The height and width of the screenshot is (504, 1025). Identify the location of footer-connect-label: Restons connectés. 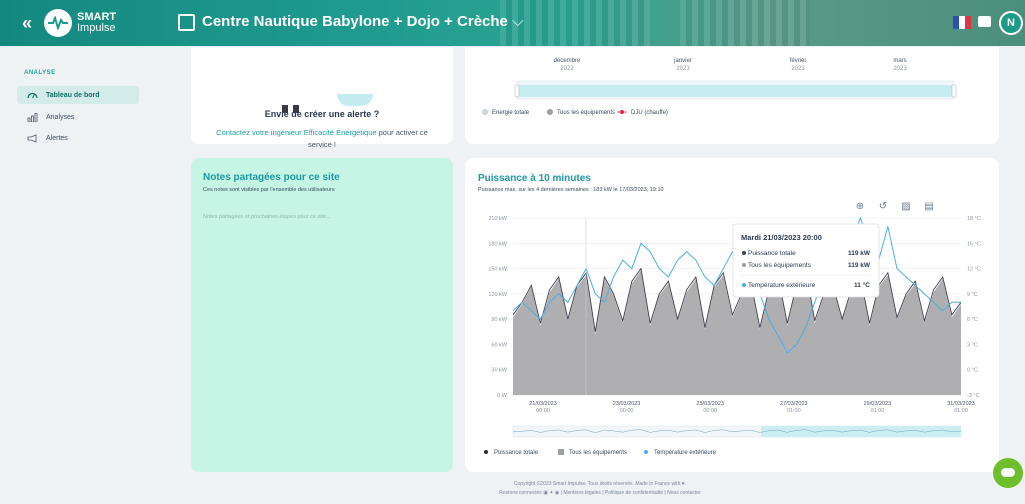
(520, 493).